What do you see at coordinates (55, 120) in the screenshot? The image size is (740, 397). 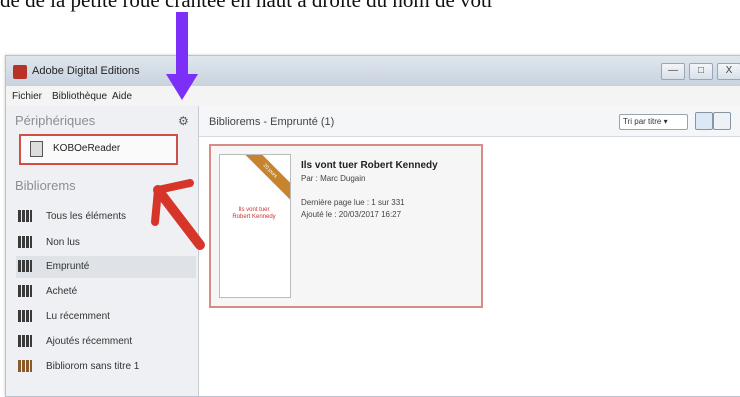 I see `devices-header: Périphériques` at bounding box center [55, 120].